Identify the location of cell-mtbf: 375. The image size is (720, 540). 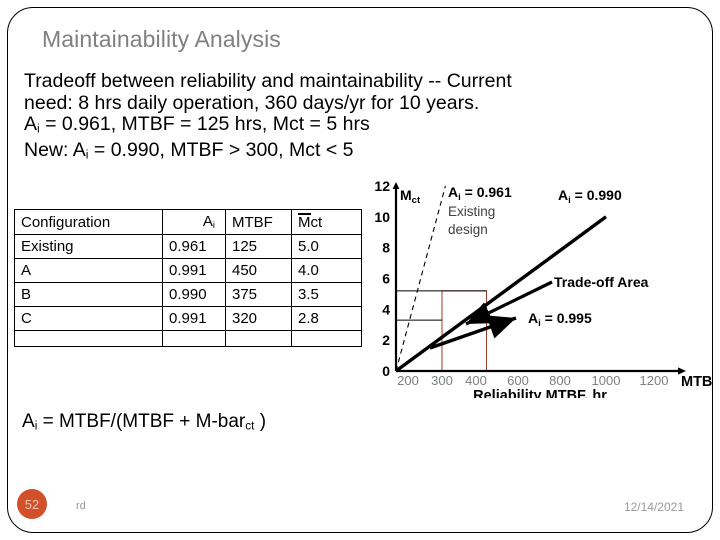
(258, 294).